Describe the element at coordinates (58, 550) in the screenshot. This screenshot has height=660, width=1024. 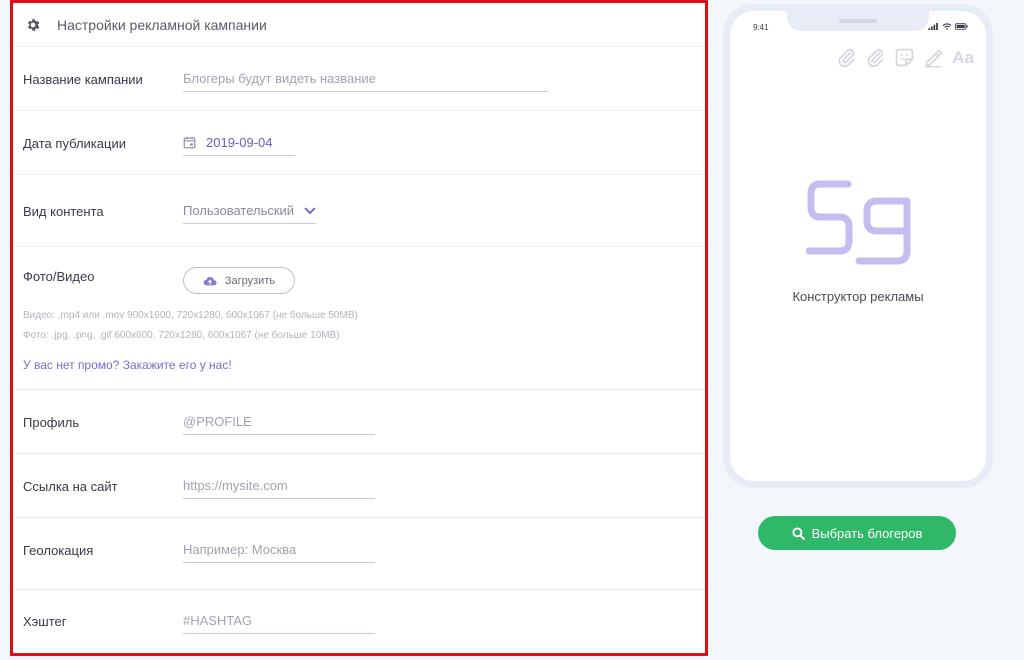
I see `geolocation-label: Геолокация` at that location.